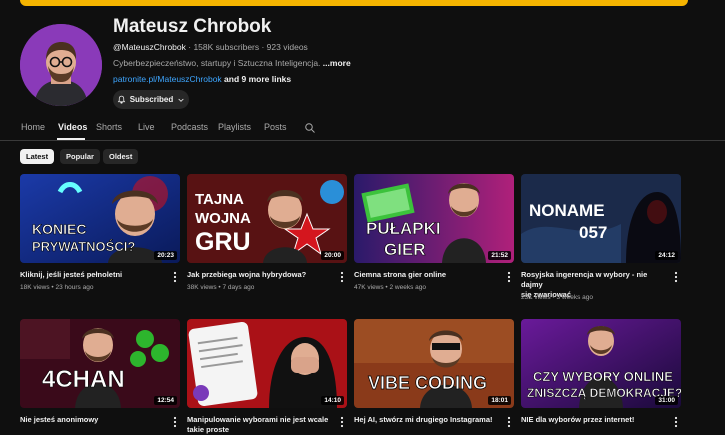 The image size is (725, 435). What do you see at coordinates (536, 297) in the screenshot?
I see `video-views: 23K views` at bounding box center [536, 297].